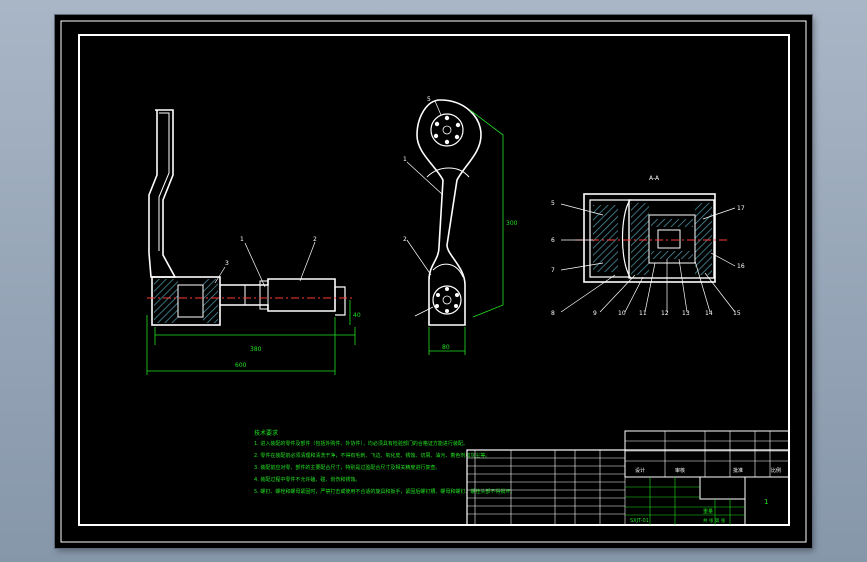 The width and height of the screenshot is (867, 562). I want to click on balloon-middle-1: 1, so click(405, 159).